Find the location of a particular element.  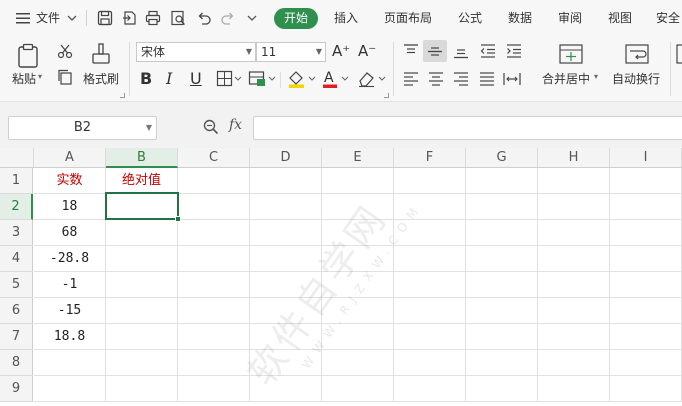

cell-h3 is located at coordinates (574, 233).